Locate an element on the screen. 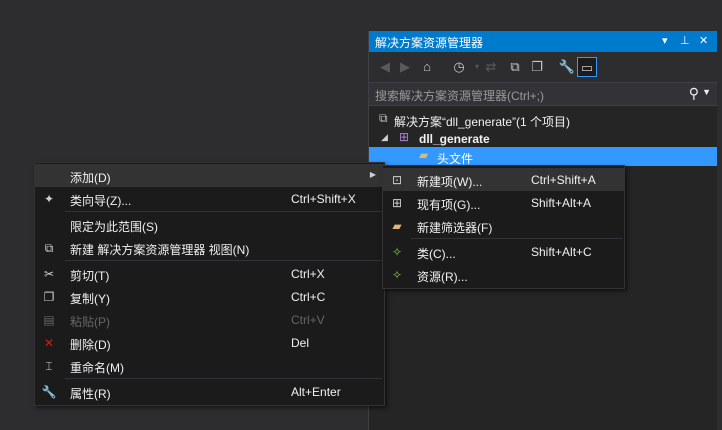 Image resolution: width=722 pixels, height=430 pixels. menu-item-shortcut: Del is located at coordinates (300, 343).